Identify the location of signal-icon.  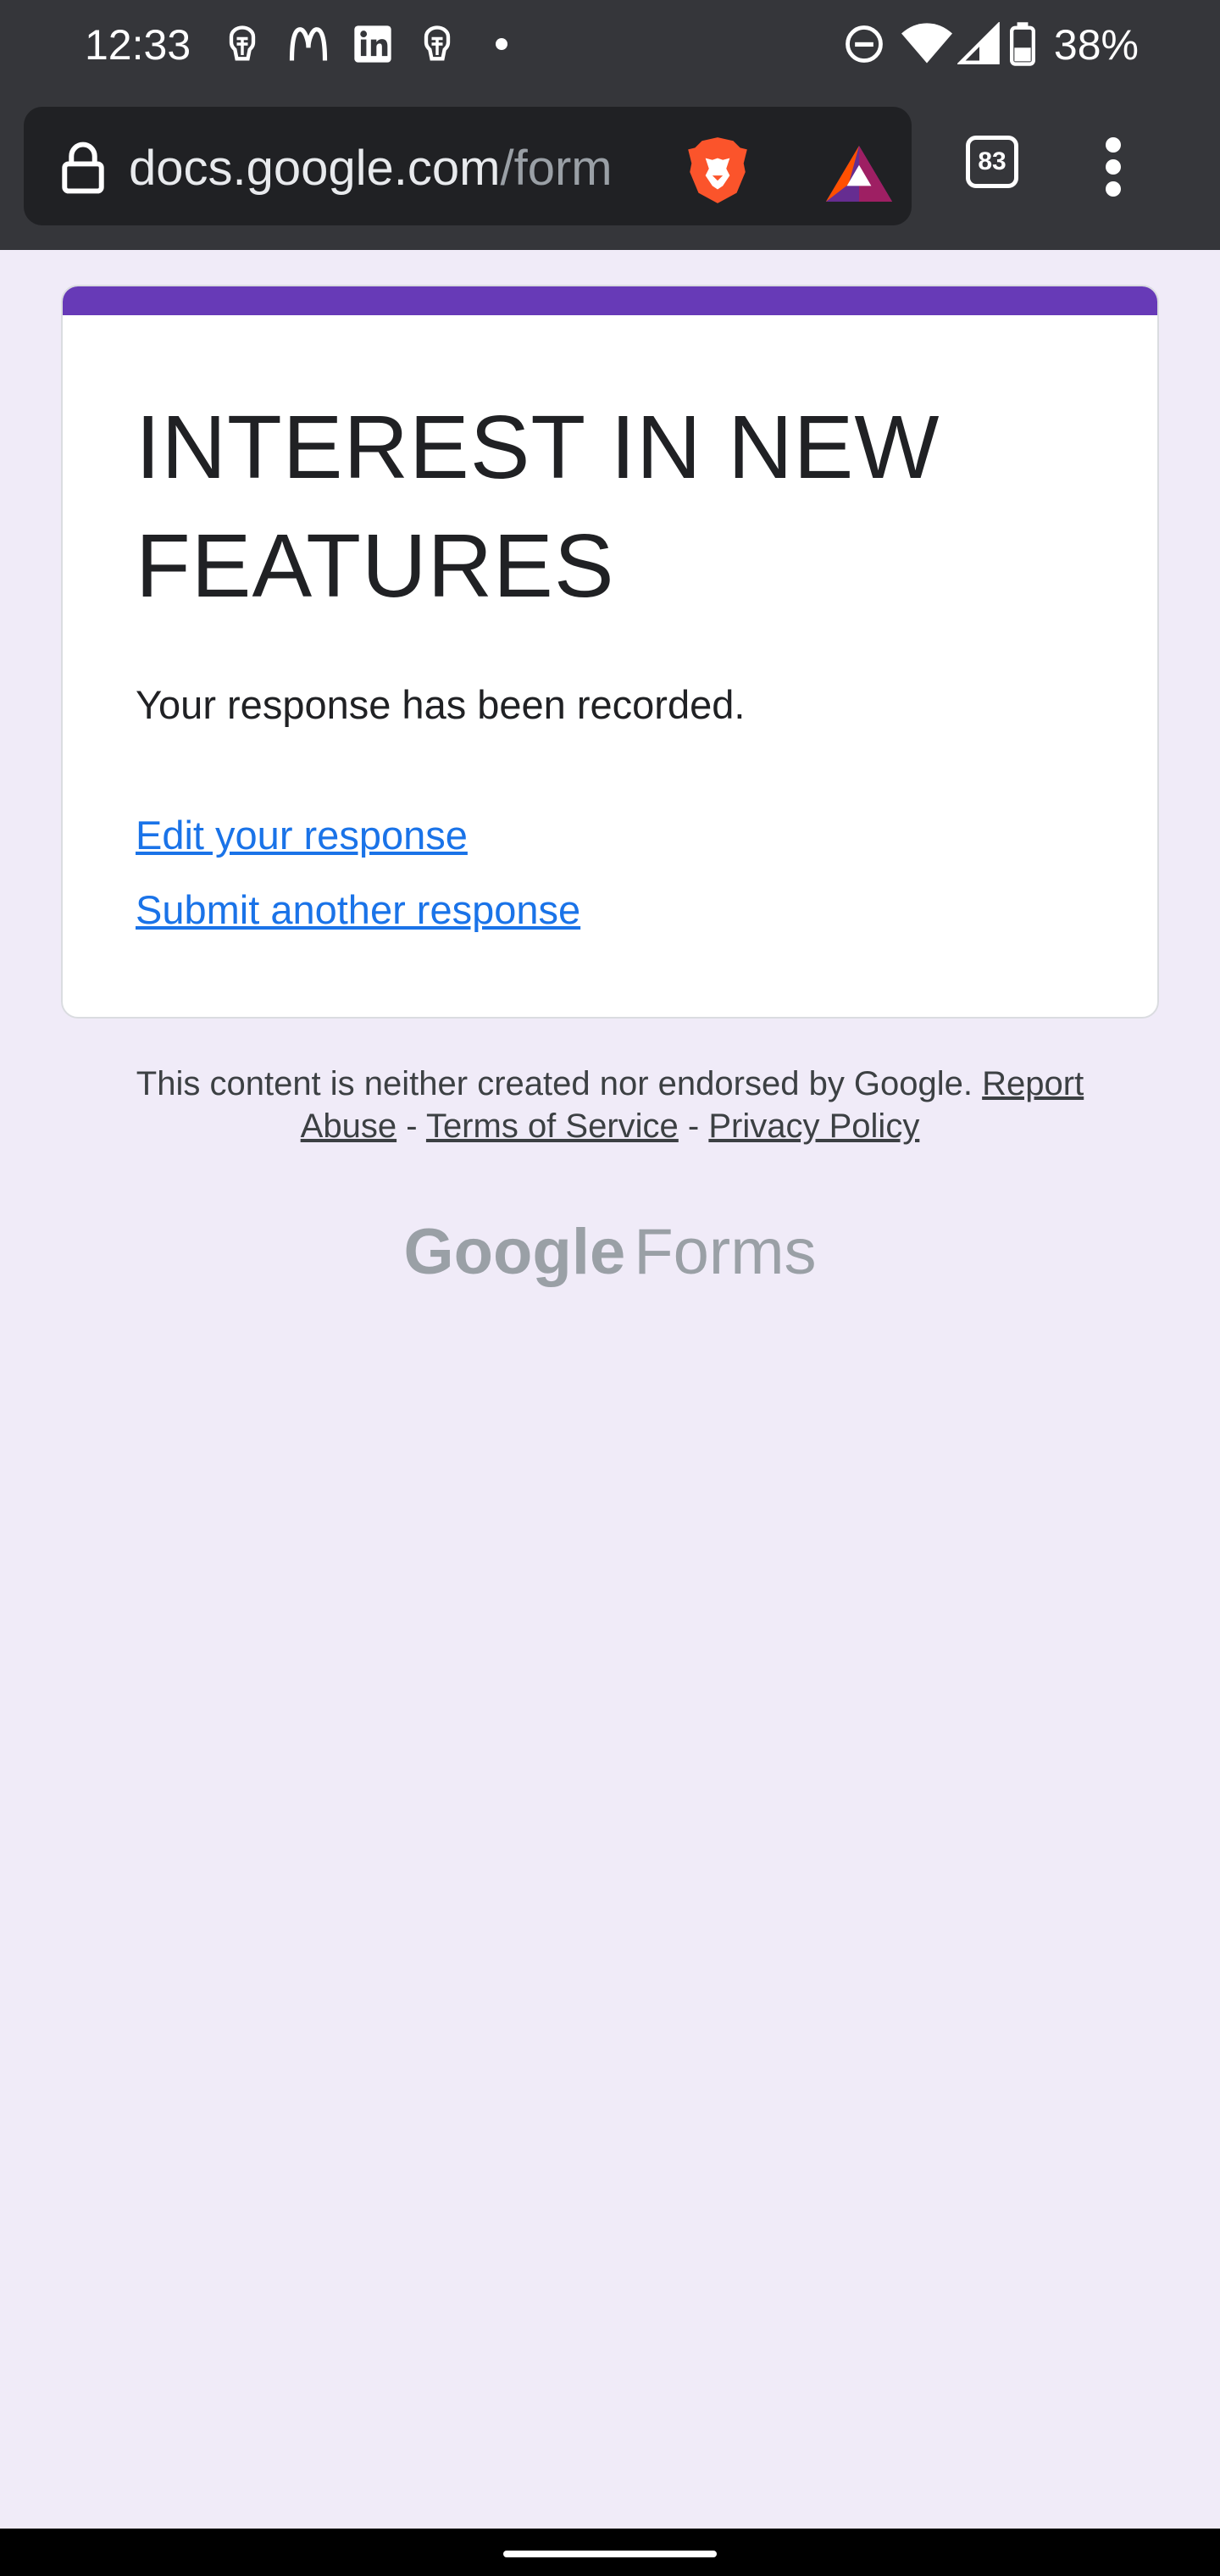
(979, 44).